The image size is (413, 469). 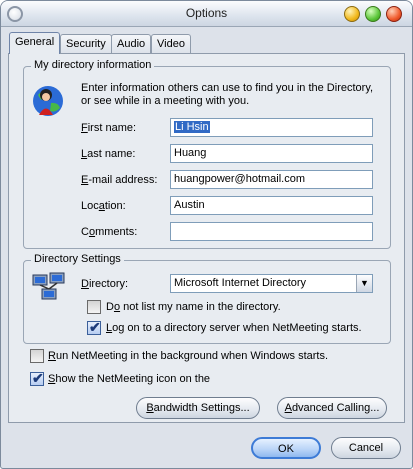 I want to click on maximize-button, so click(x=373, y=14).